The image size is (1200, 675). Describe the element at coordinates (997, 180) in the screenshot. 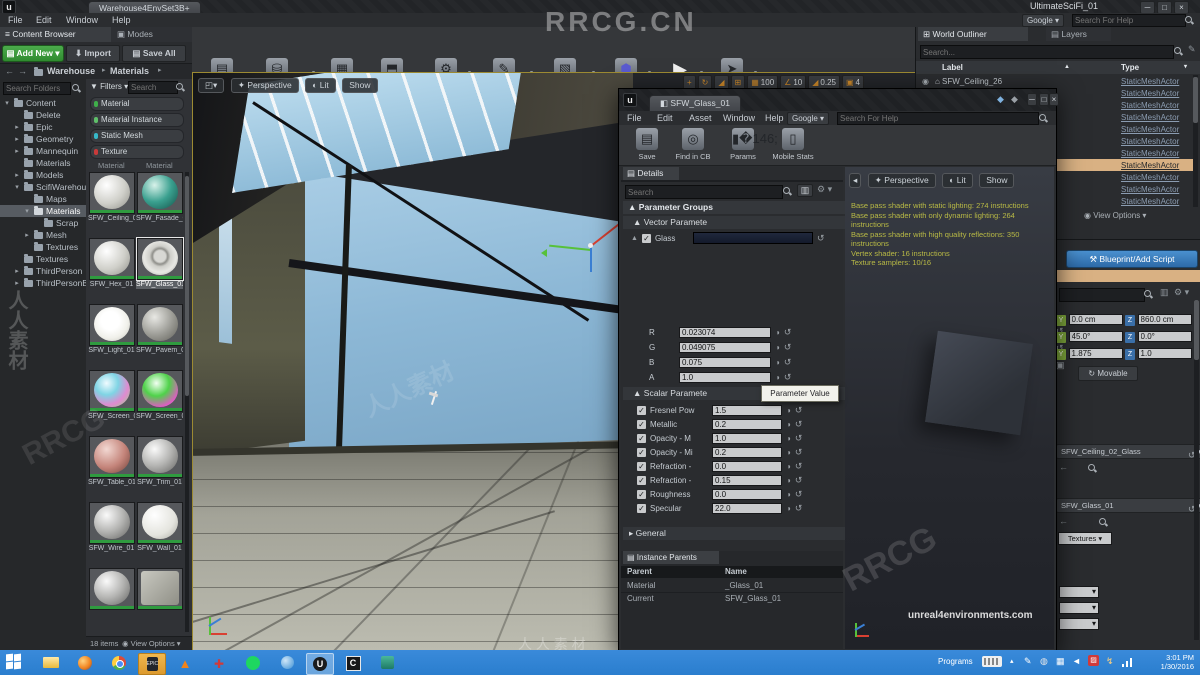

I see `preview-show-button: Show` at that location.